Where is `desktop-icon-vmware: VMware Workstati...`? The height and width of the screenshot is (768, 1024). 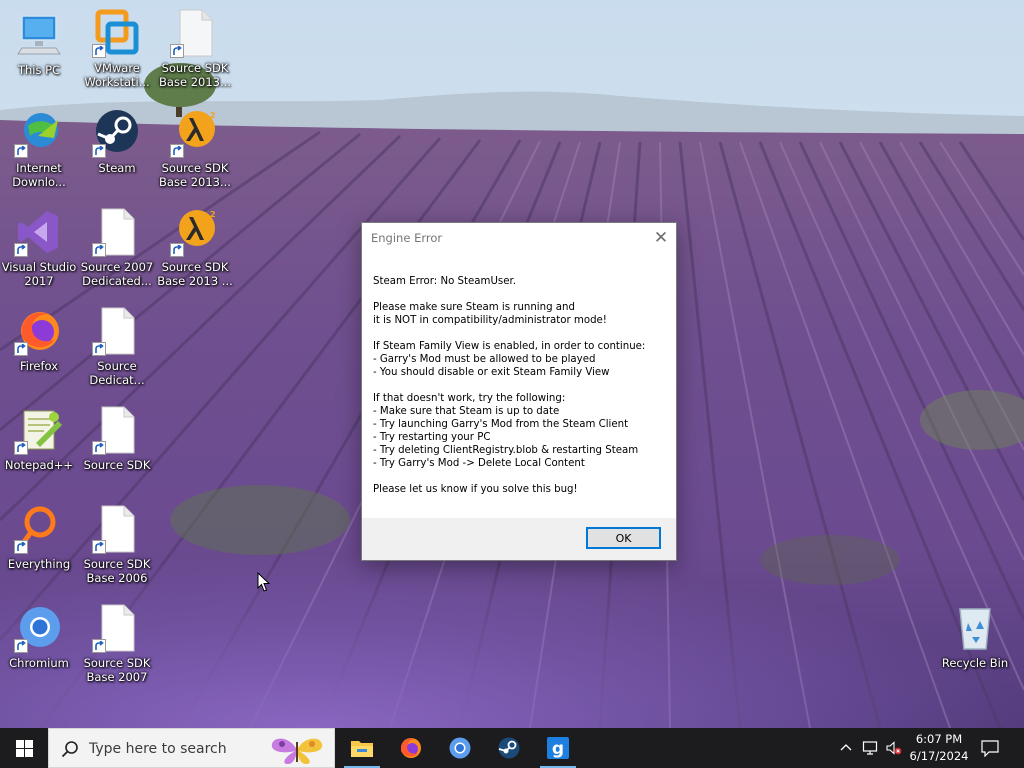 desktop-icon-vmware: VMware Workstati... is located at coordinates (117, 48).